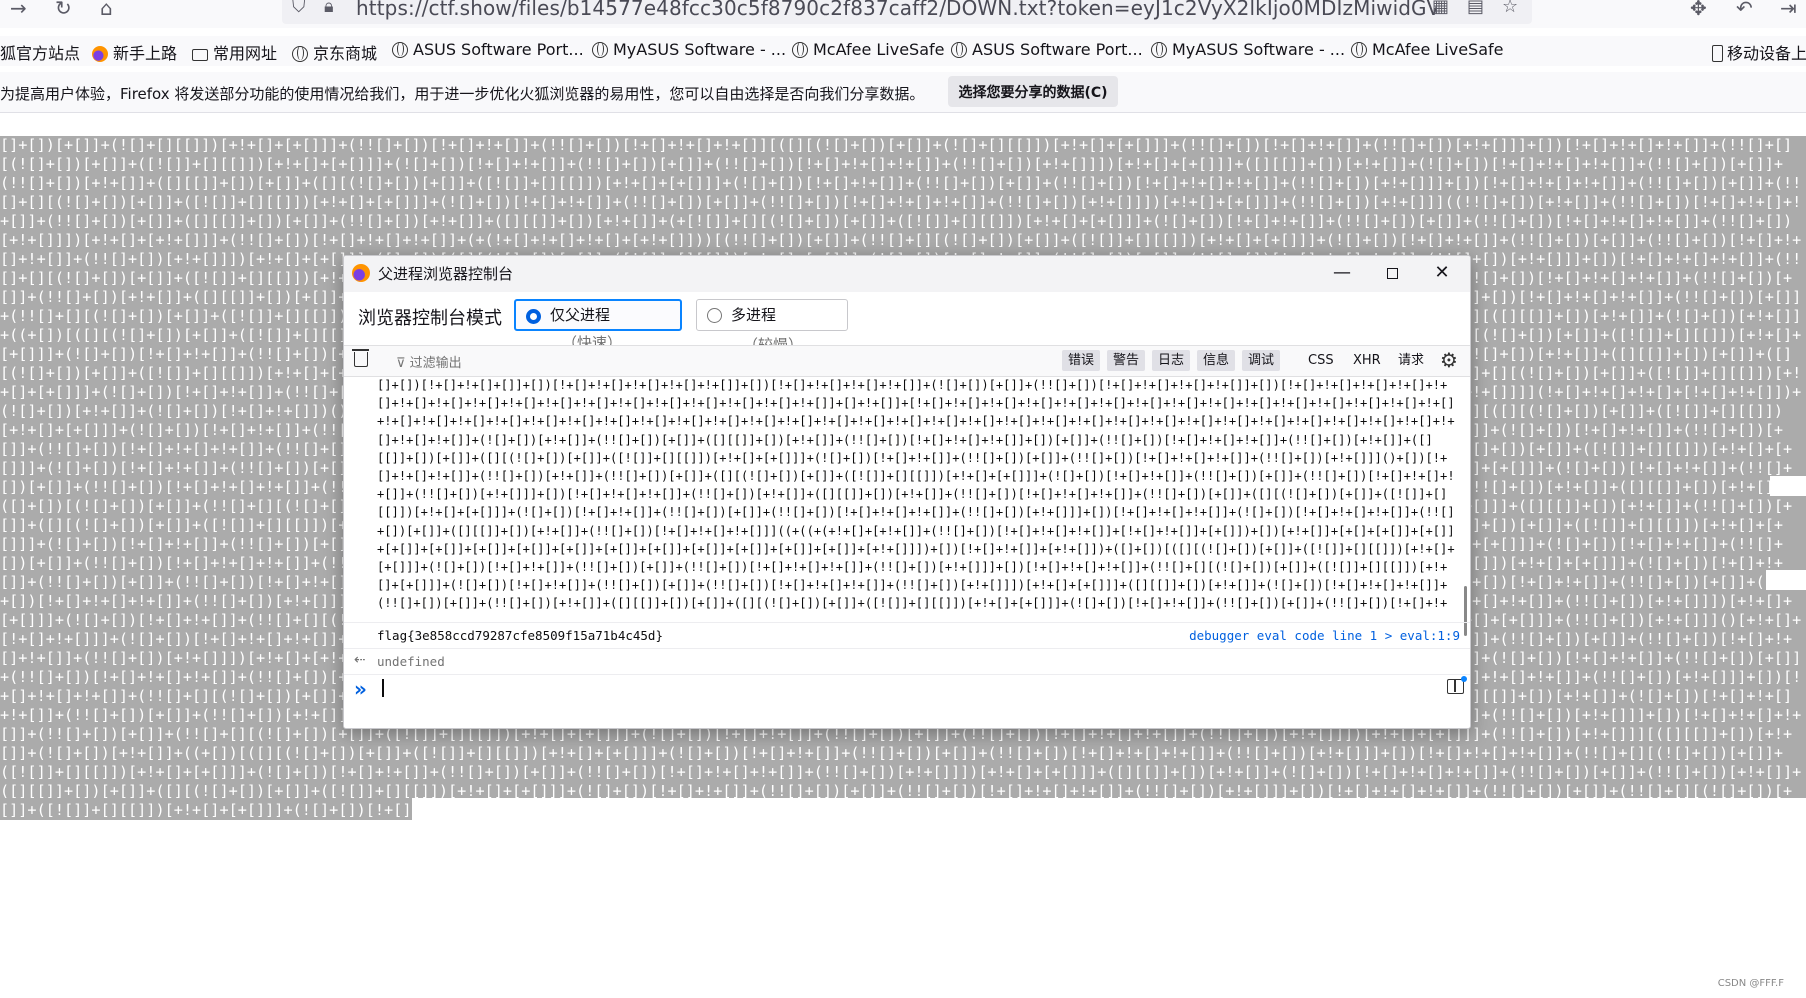 This screenshot has height=998, width=1806. I want to click on filter-warnings: 警告, so click(1126, 360).